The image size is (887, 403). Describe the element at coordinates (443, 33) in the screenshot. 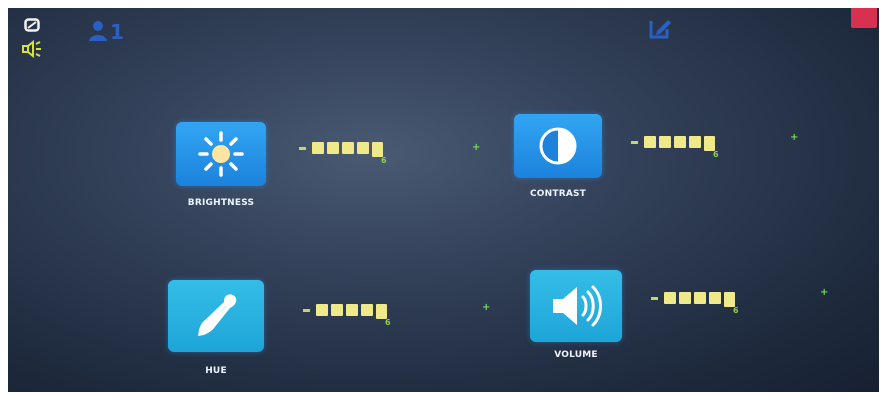

I see `status-bar: 1` at that location.